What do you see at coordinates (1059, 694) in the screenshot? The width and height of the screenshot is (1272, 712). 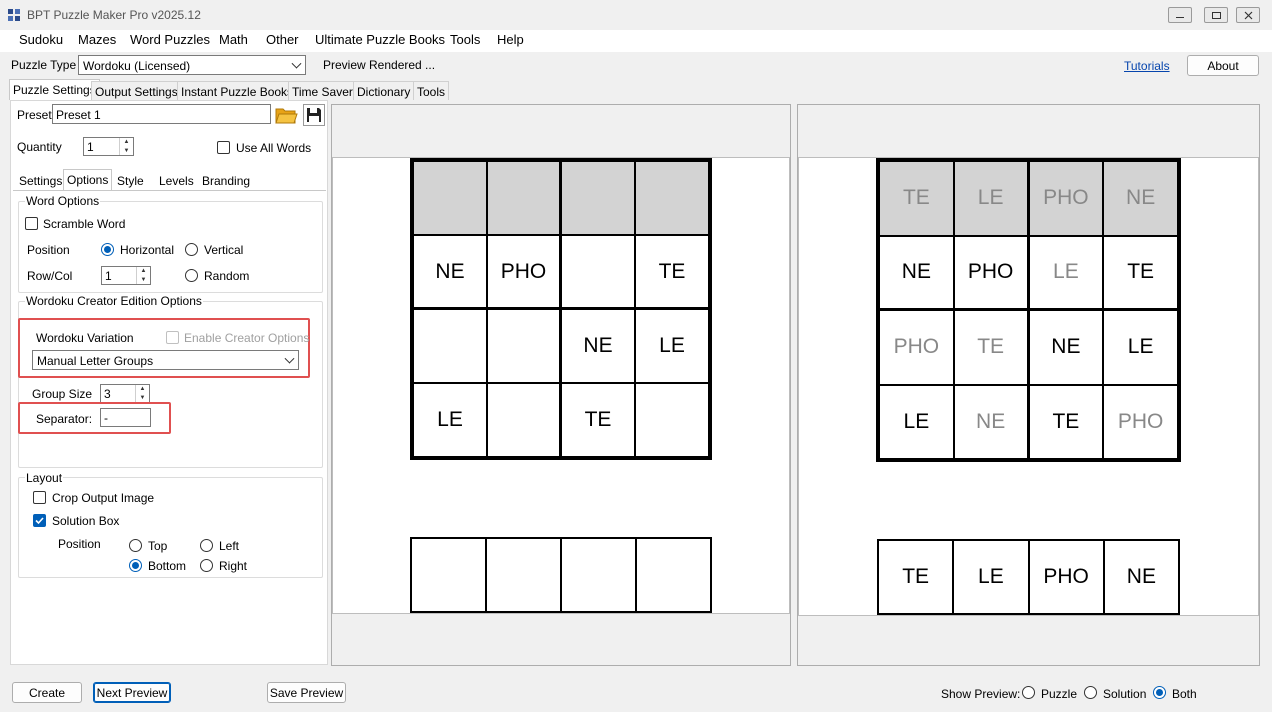 I see `preview-puzzle-label: Puzzle` at bounding box center [1059, 694].